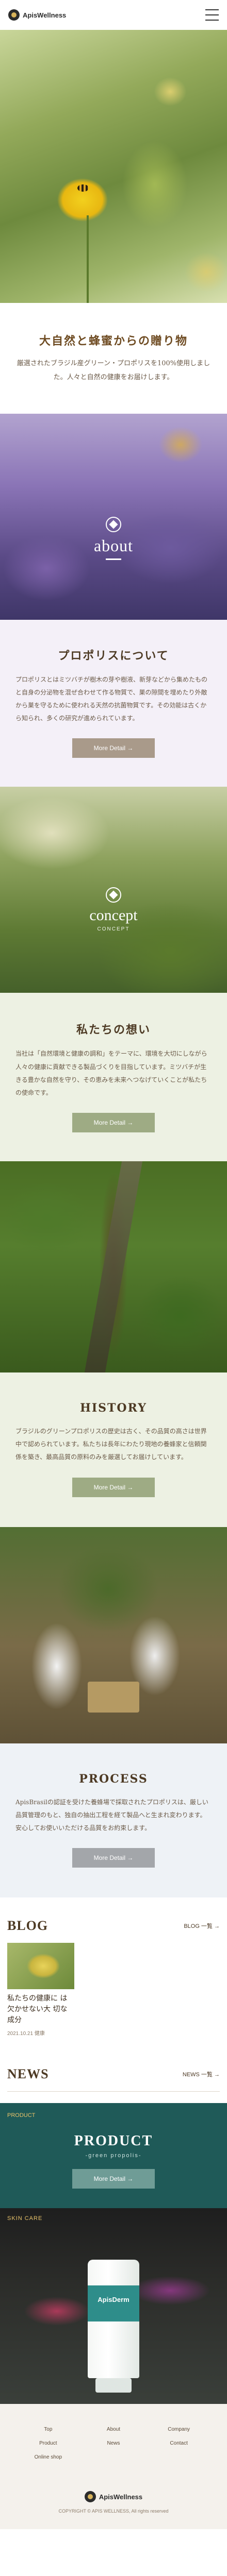 This screenshot has height=2576, width=227. I want to click on beehive-shape, so click(113, 1697).